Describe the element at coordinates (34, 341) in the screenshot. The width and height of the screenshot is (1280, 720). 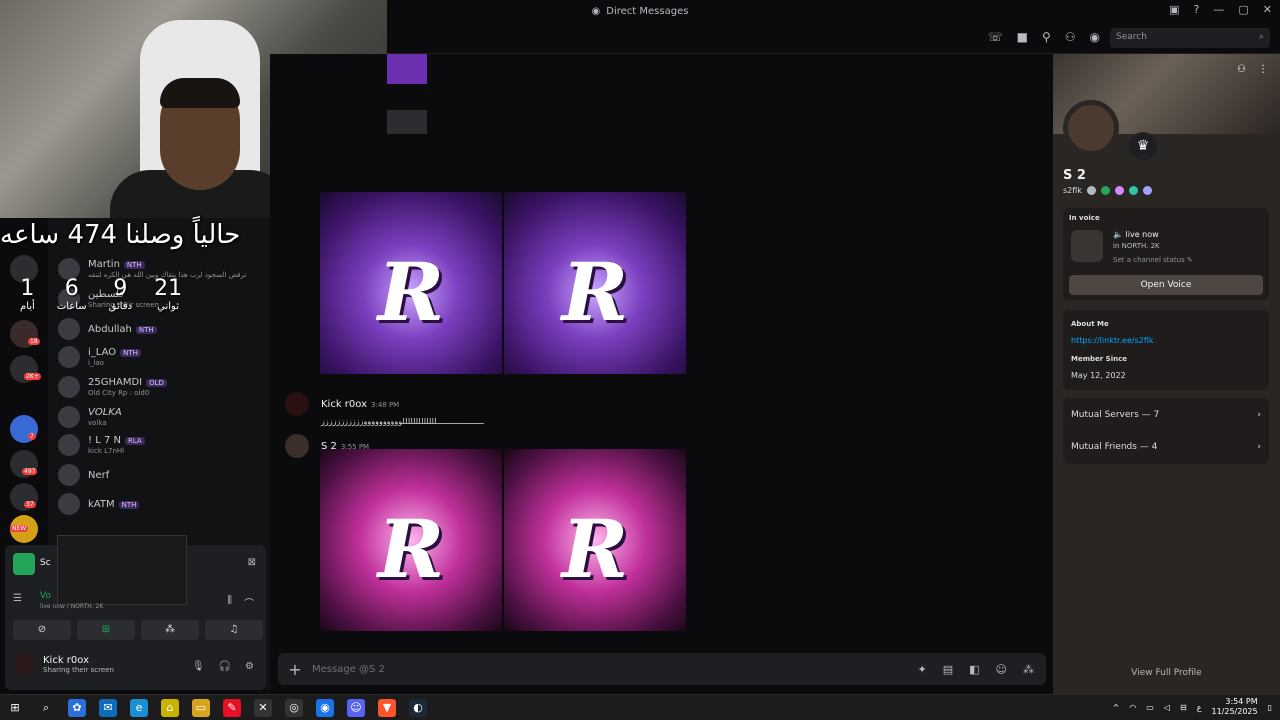
I see `badge-count: 18` at that location.